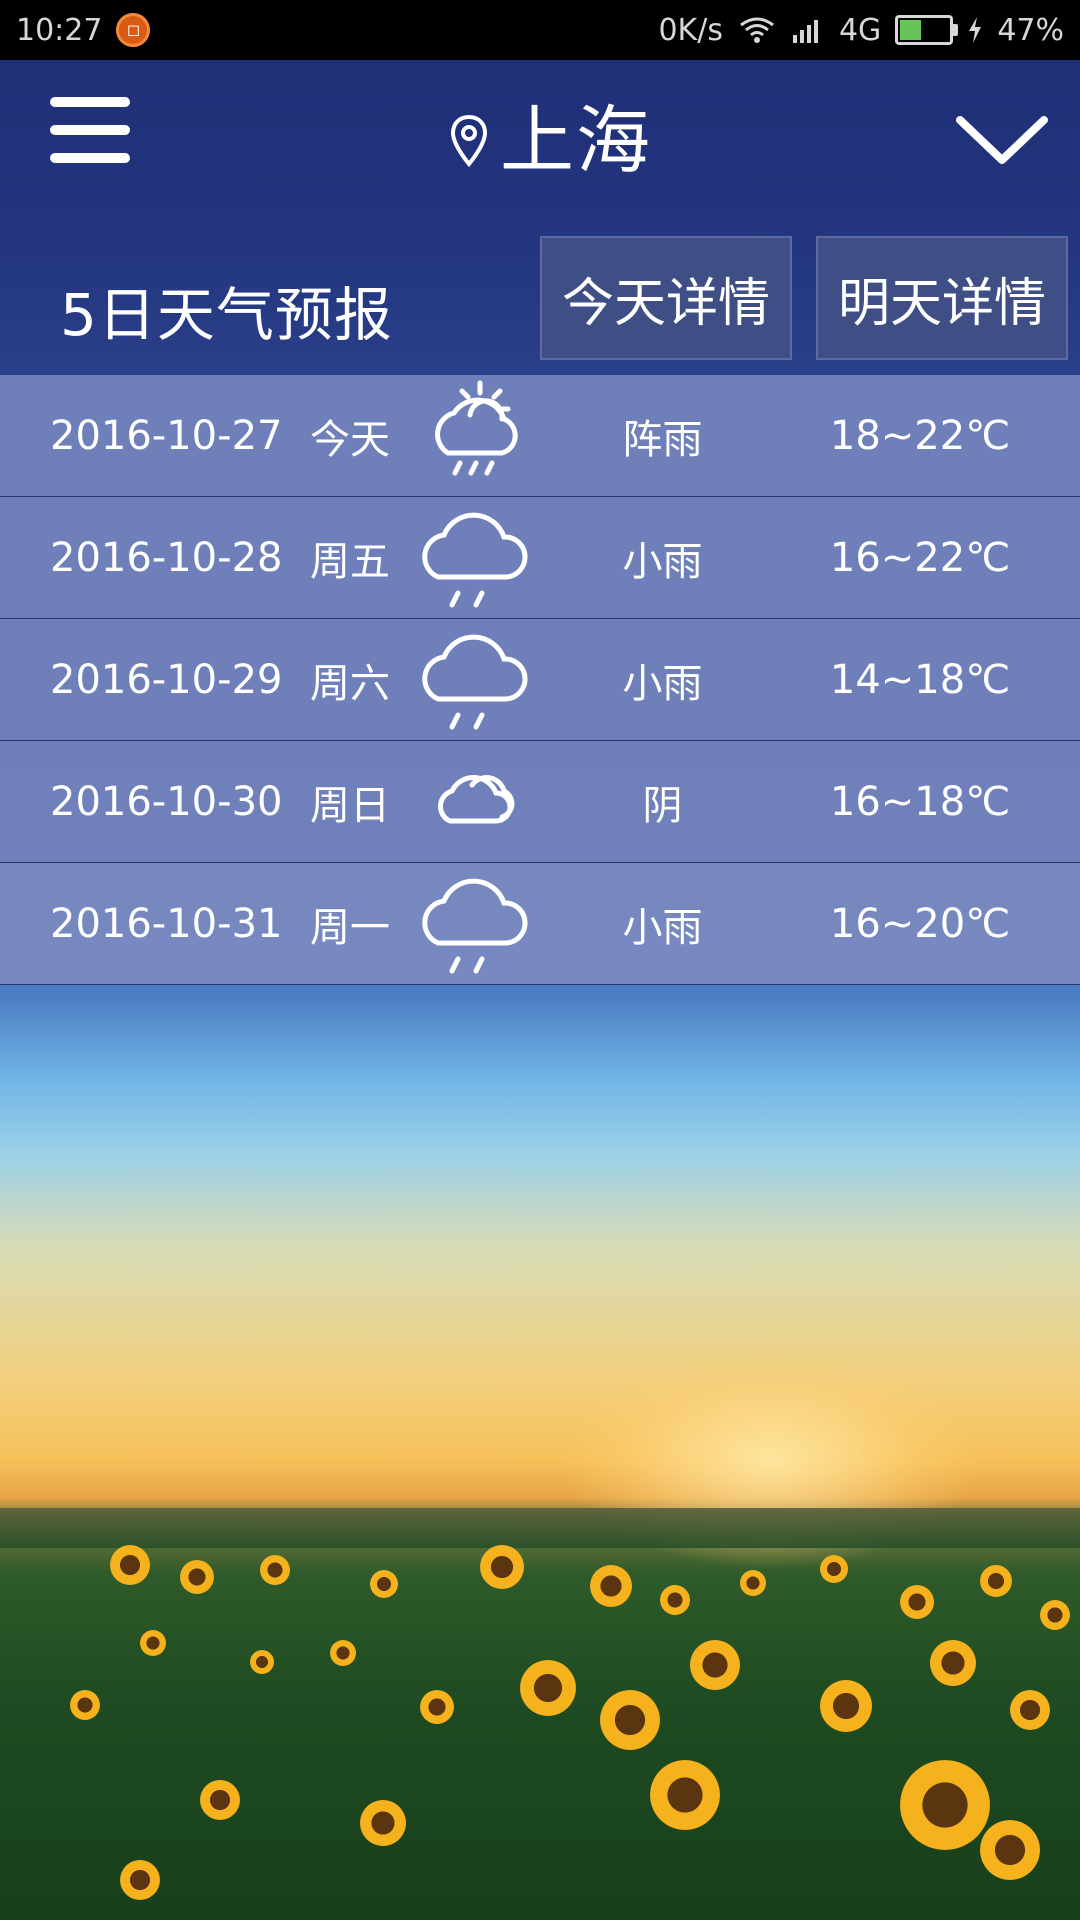  I want to click on forecast-temp: 14~18℃, so click(920, 679).